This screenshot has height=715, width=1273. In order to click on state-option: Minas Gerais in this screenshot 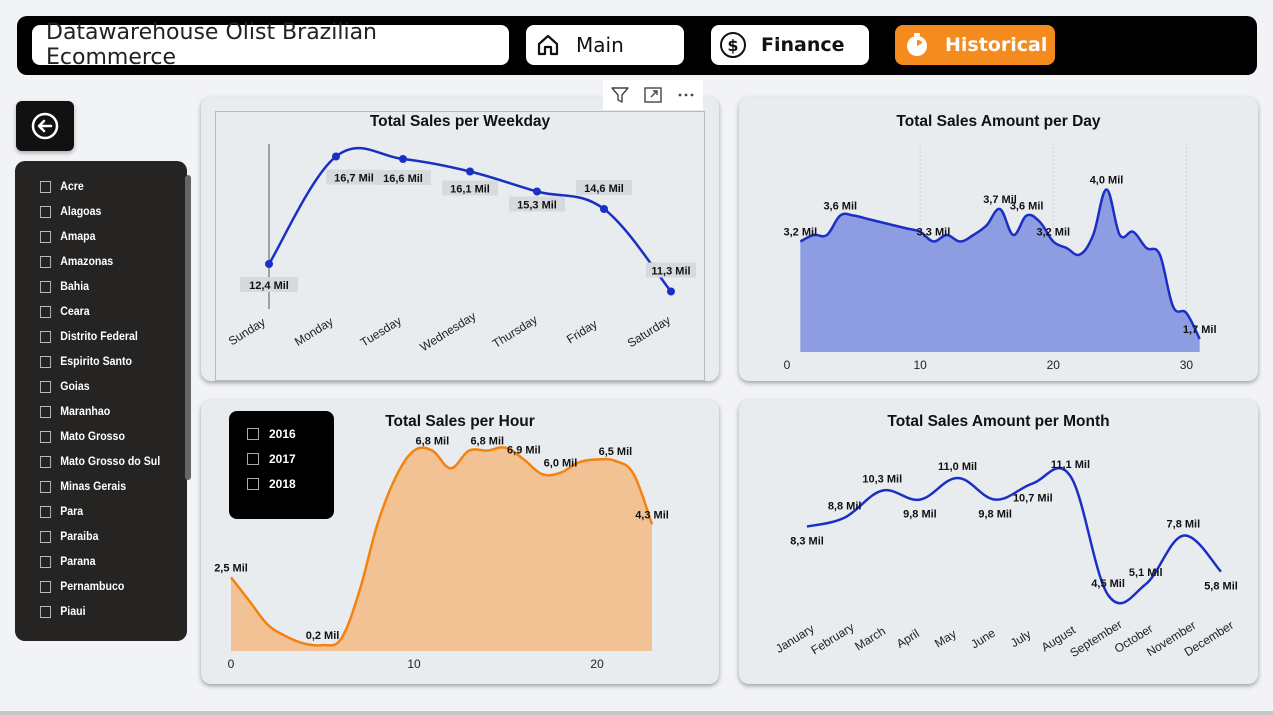, I will do `click(83, 487)`.